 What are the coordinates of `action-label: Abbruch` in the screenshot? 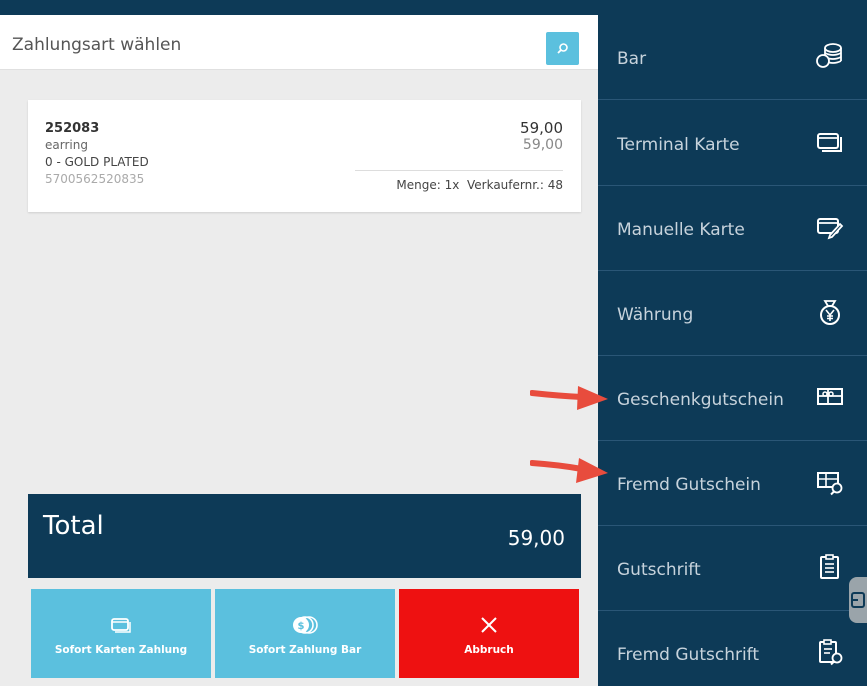 It's located at (489, 650).